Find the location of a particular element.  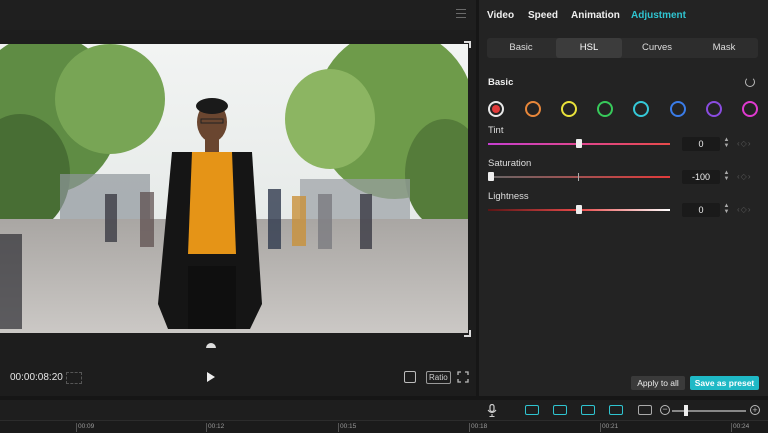

saturation-slider is located at coordinates (579, 177).